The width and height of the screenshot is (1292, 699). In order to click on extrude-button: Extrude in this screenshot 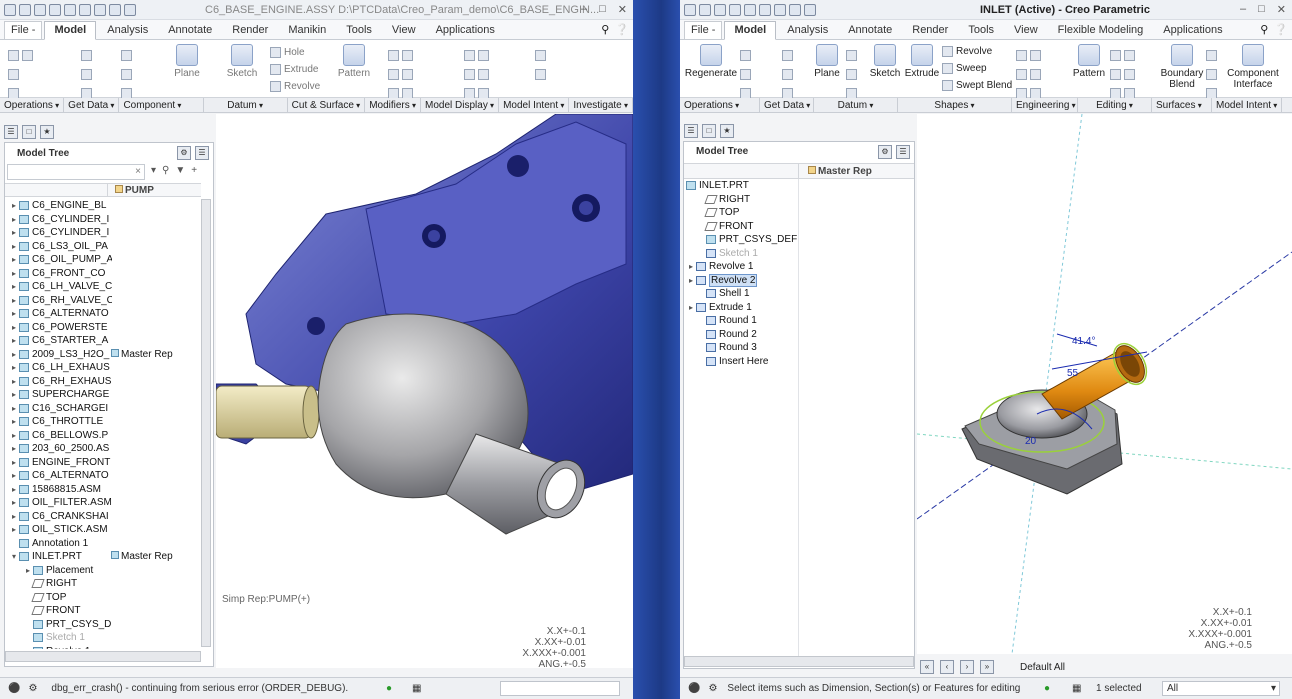, I will do `click(300, 69)`.